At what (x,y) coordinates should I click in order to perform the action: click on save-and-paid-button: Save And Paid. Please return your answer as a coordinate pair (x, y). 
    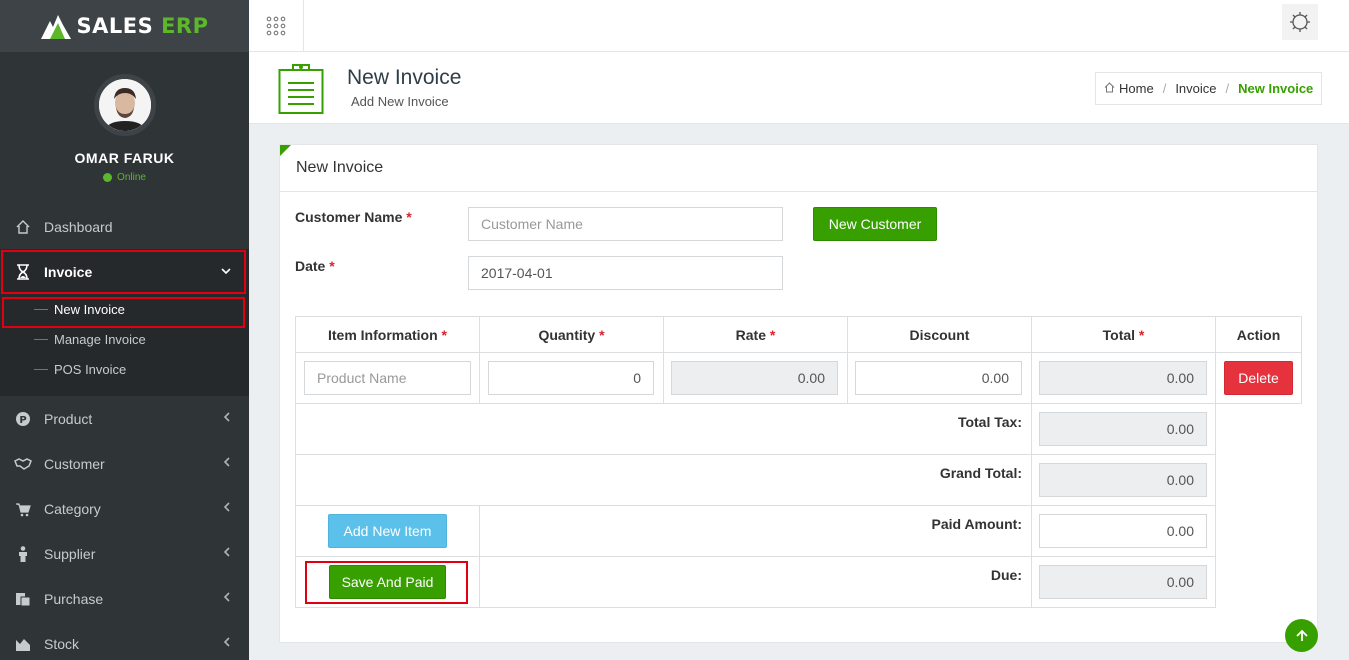
    Looking at the image, I should click on (387, 582).